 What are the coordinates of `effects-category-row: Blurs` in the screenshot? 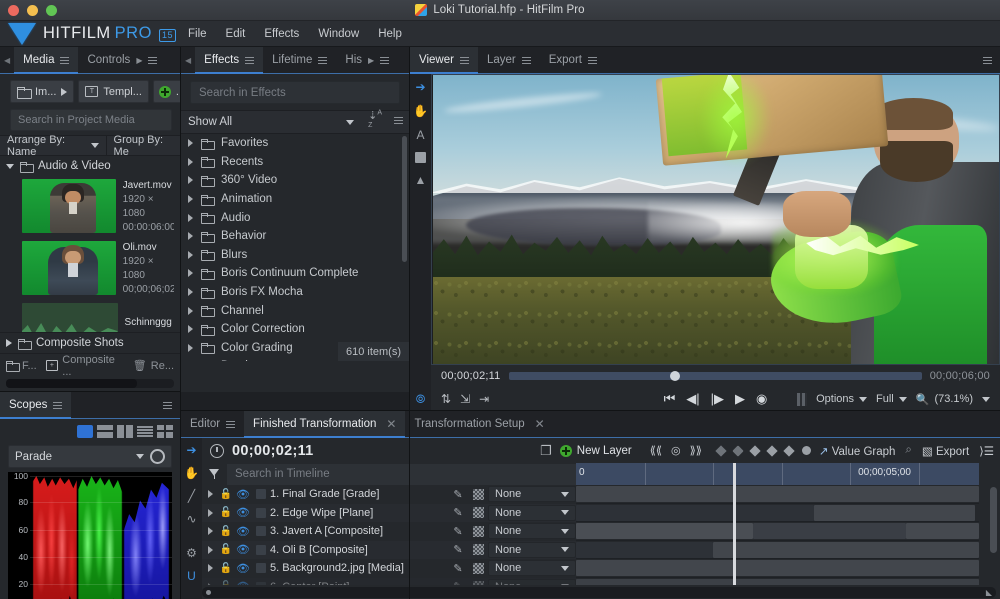 It's located at (295, 255).